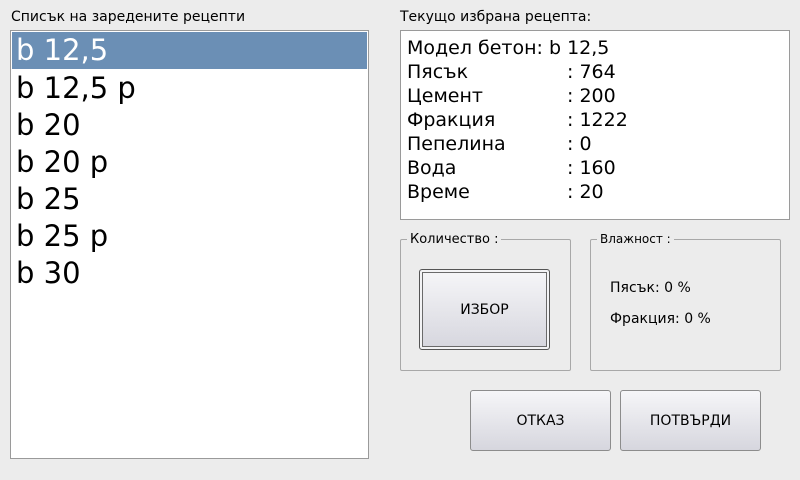 The width and height of the screenshot is (800, 480). Describe the element at coordinates (579, 144) in the screenshot. I see `detail-value: : 0` at that location.